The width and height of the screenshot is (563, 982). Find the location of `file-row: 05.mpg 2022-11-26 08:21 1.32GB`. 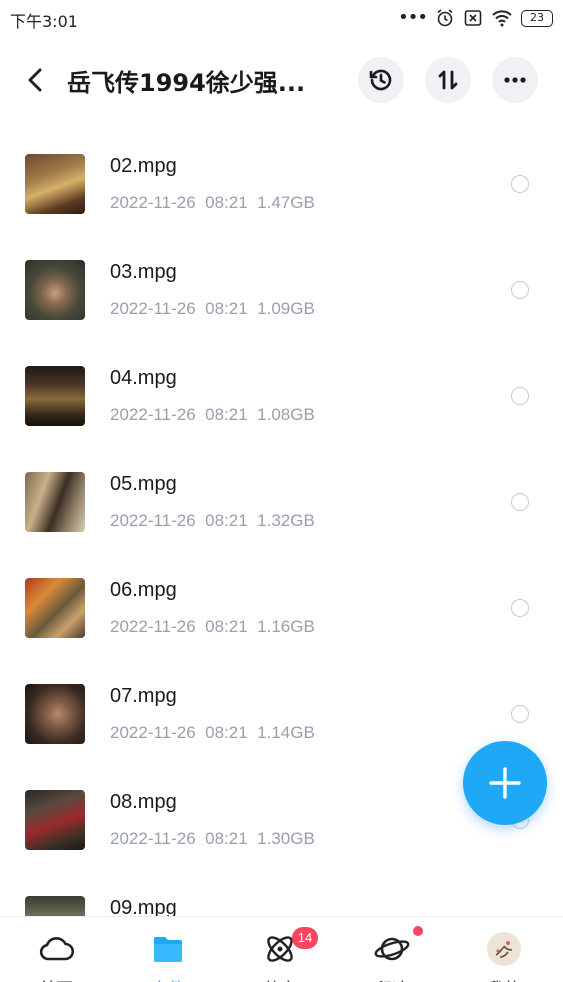

file-row: 05.mpg 2022-11-26 08:21 1.32GB is located at coordinates (281, 501).